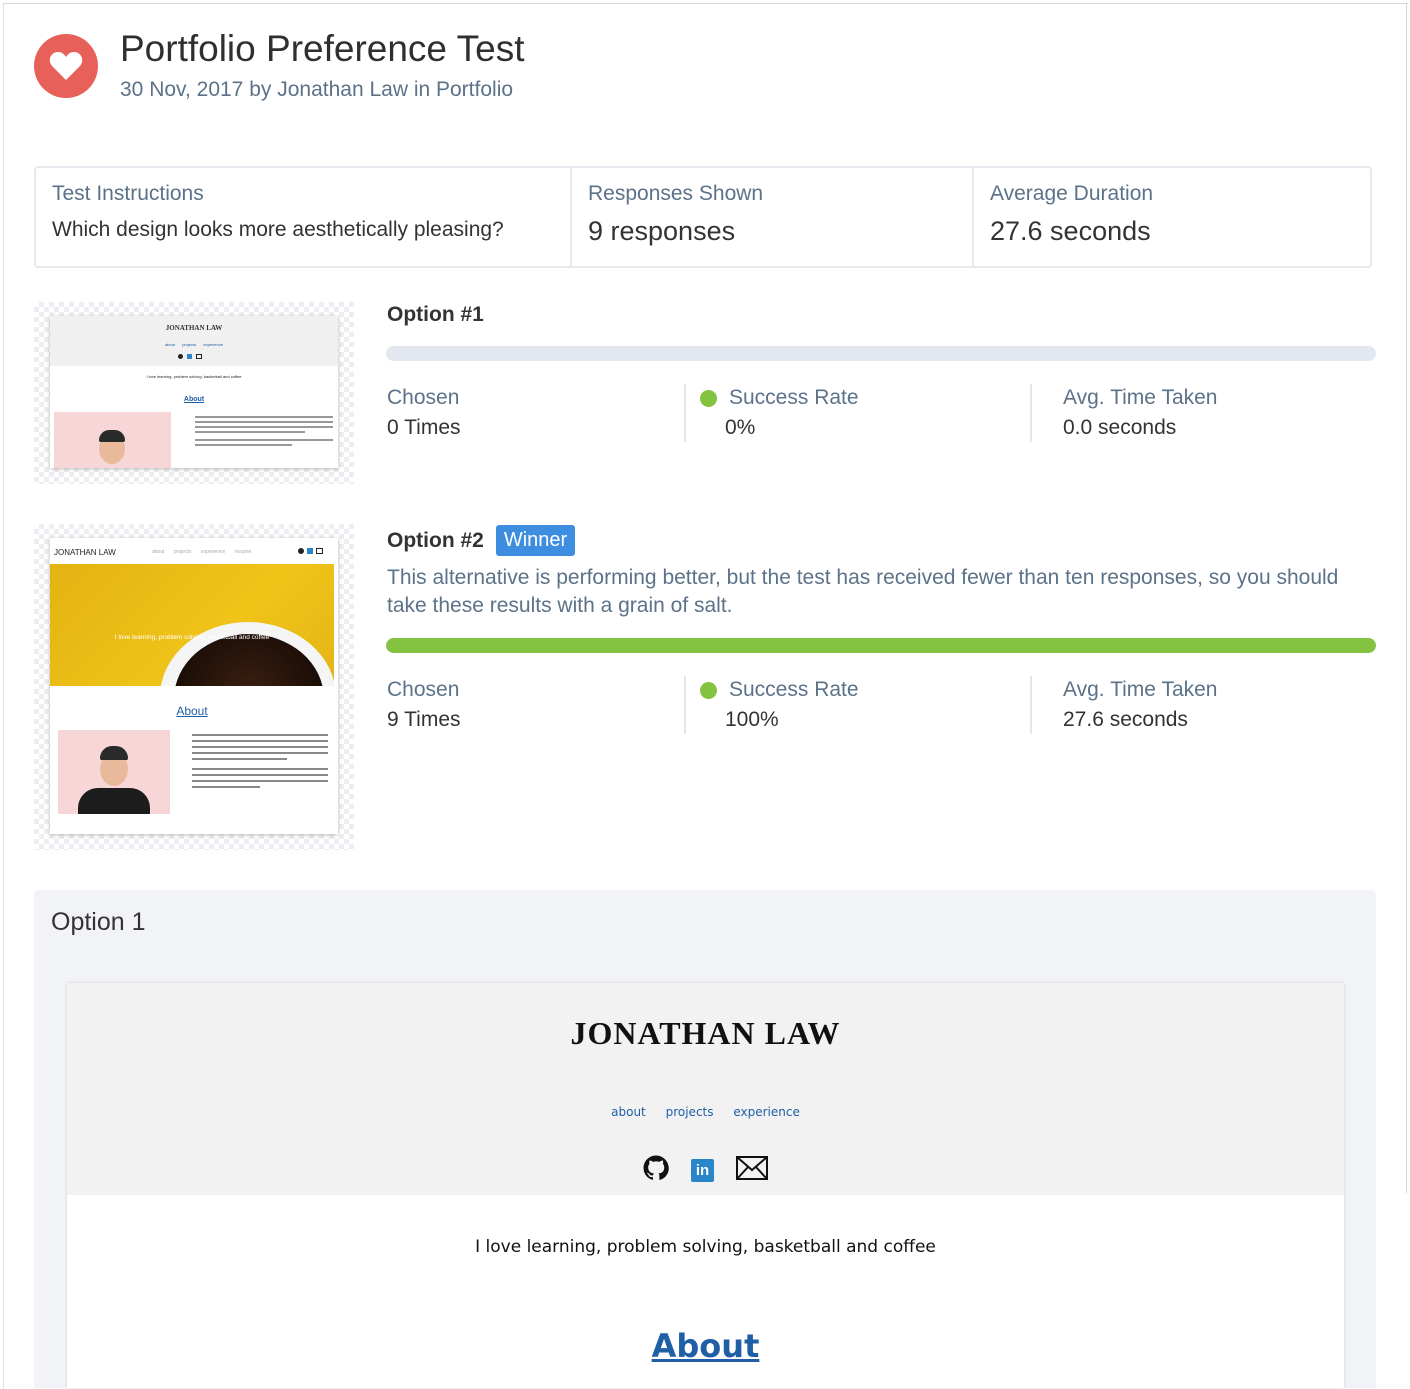  Describe the element at coordinates (535, 540) in the screenshot. I see `winner-badge: Winner` at that location.